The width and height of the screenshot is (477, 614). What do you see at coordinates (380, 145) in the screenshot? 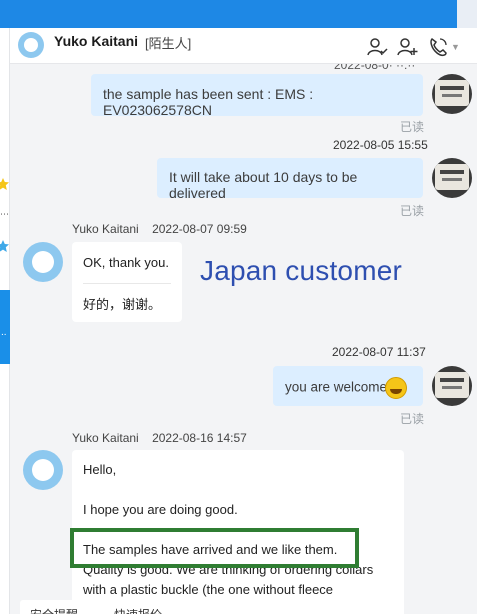
I see `message-timestamp: 2022-08-05 15:55` at bounding box center [380, 145].